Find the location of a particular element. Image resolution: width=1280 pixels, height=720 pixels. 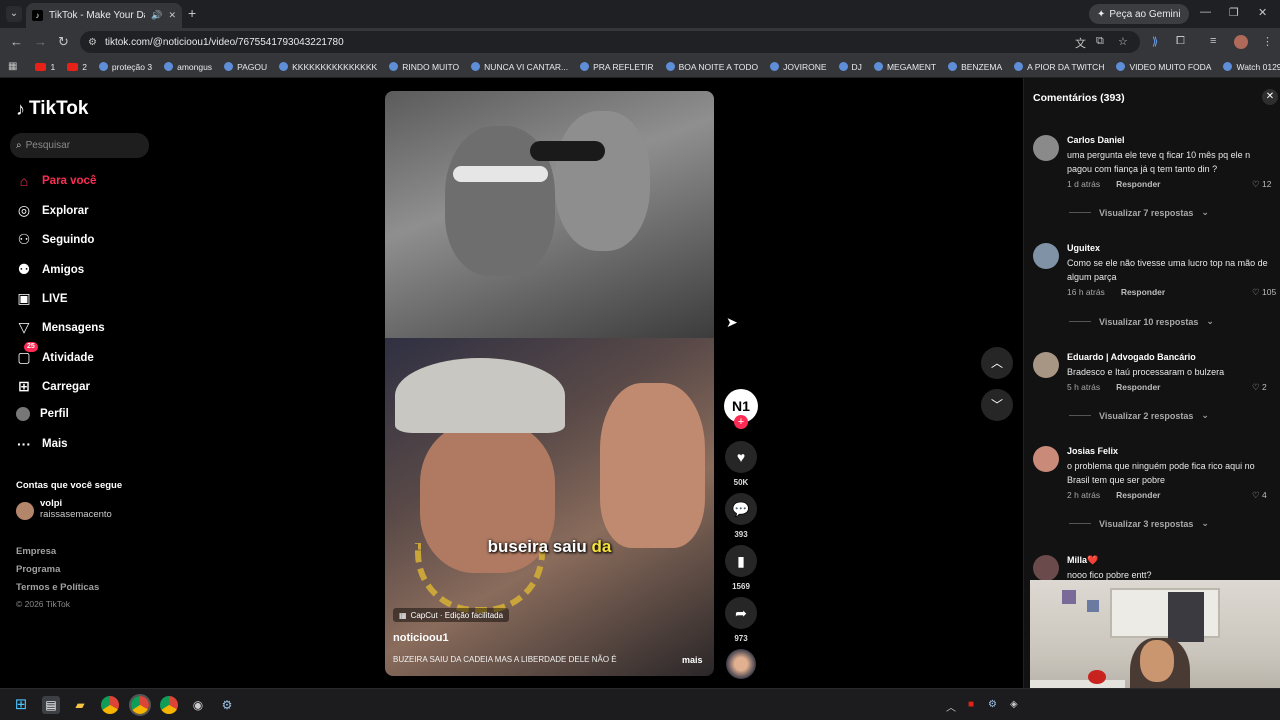

bookmark-item: amongus is located at coordinates (188, 67).